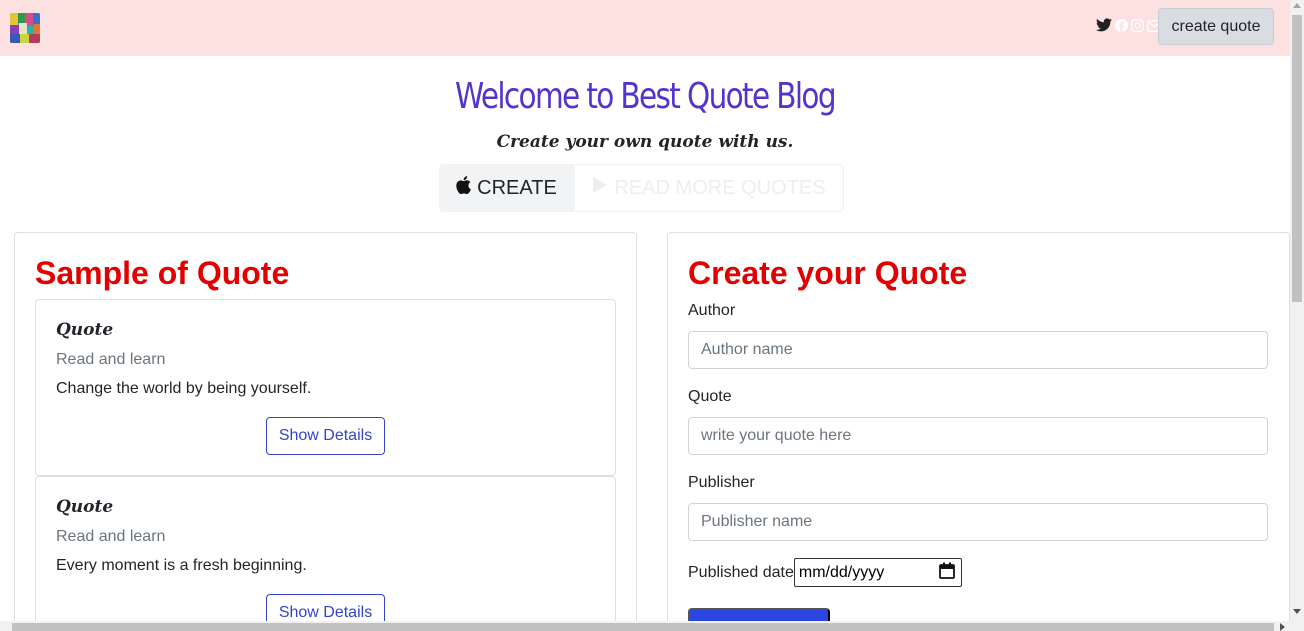 The height and width of the screenshot is (631, 1304). I want to click on horizontal-scroll-thumb, so click(643, 627).